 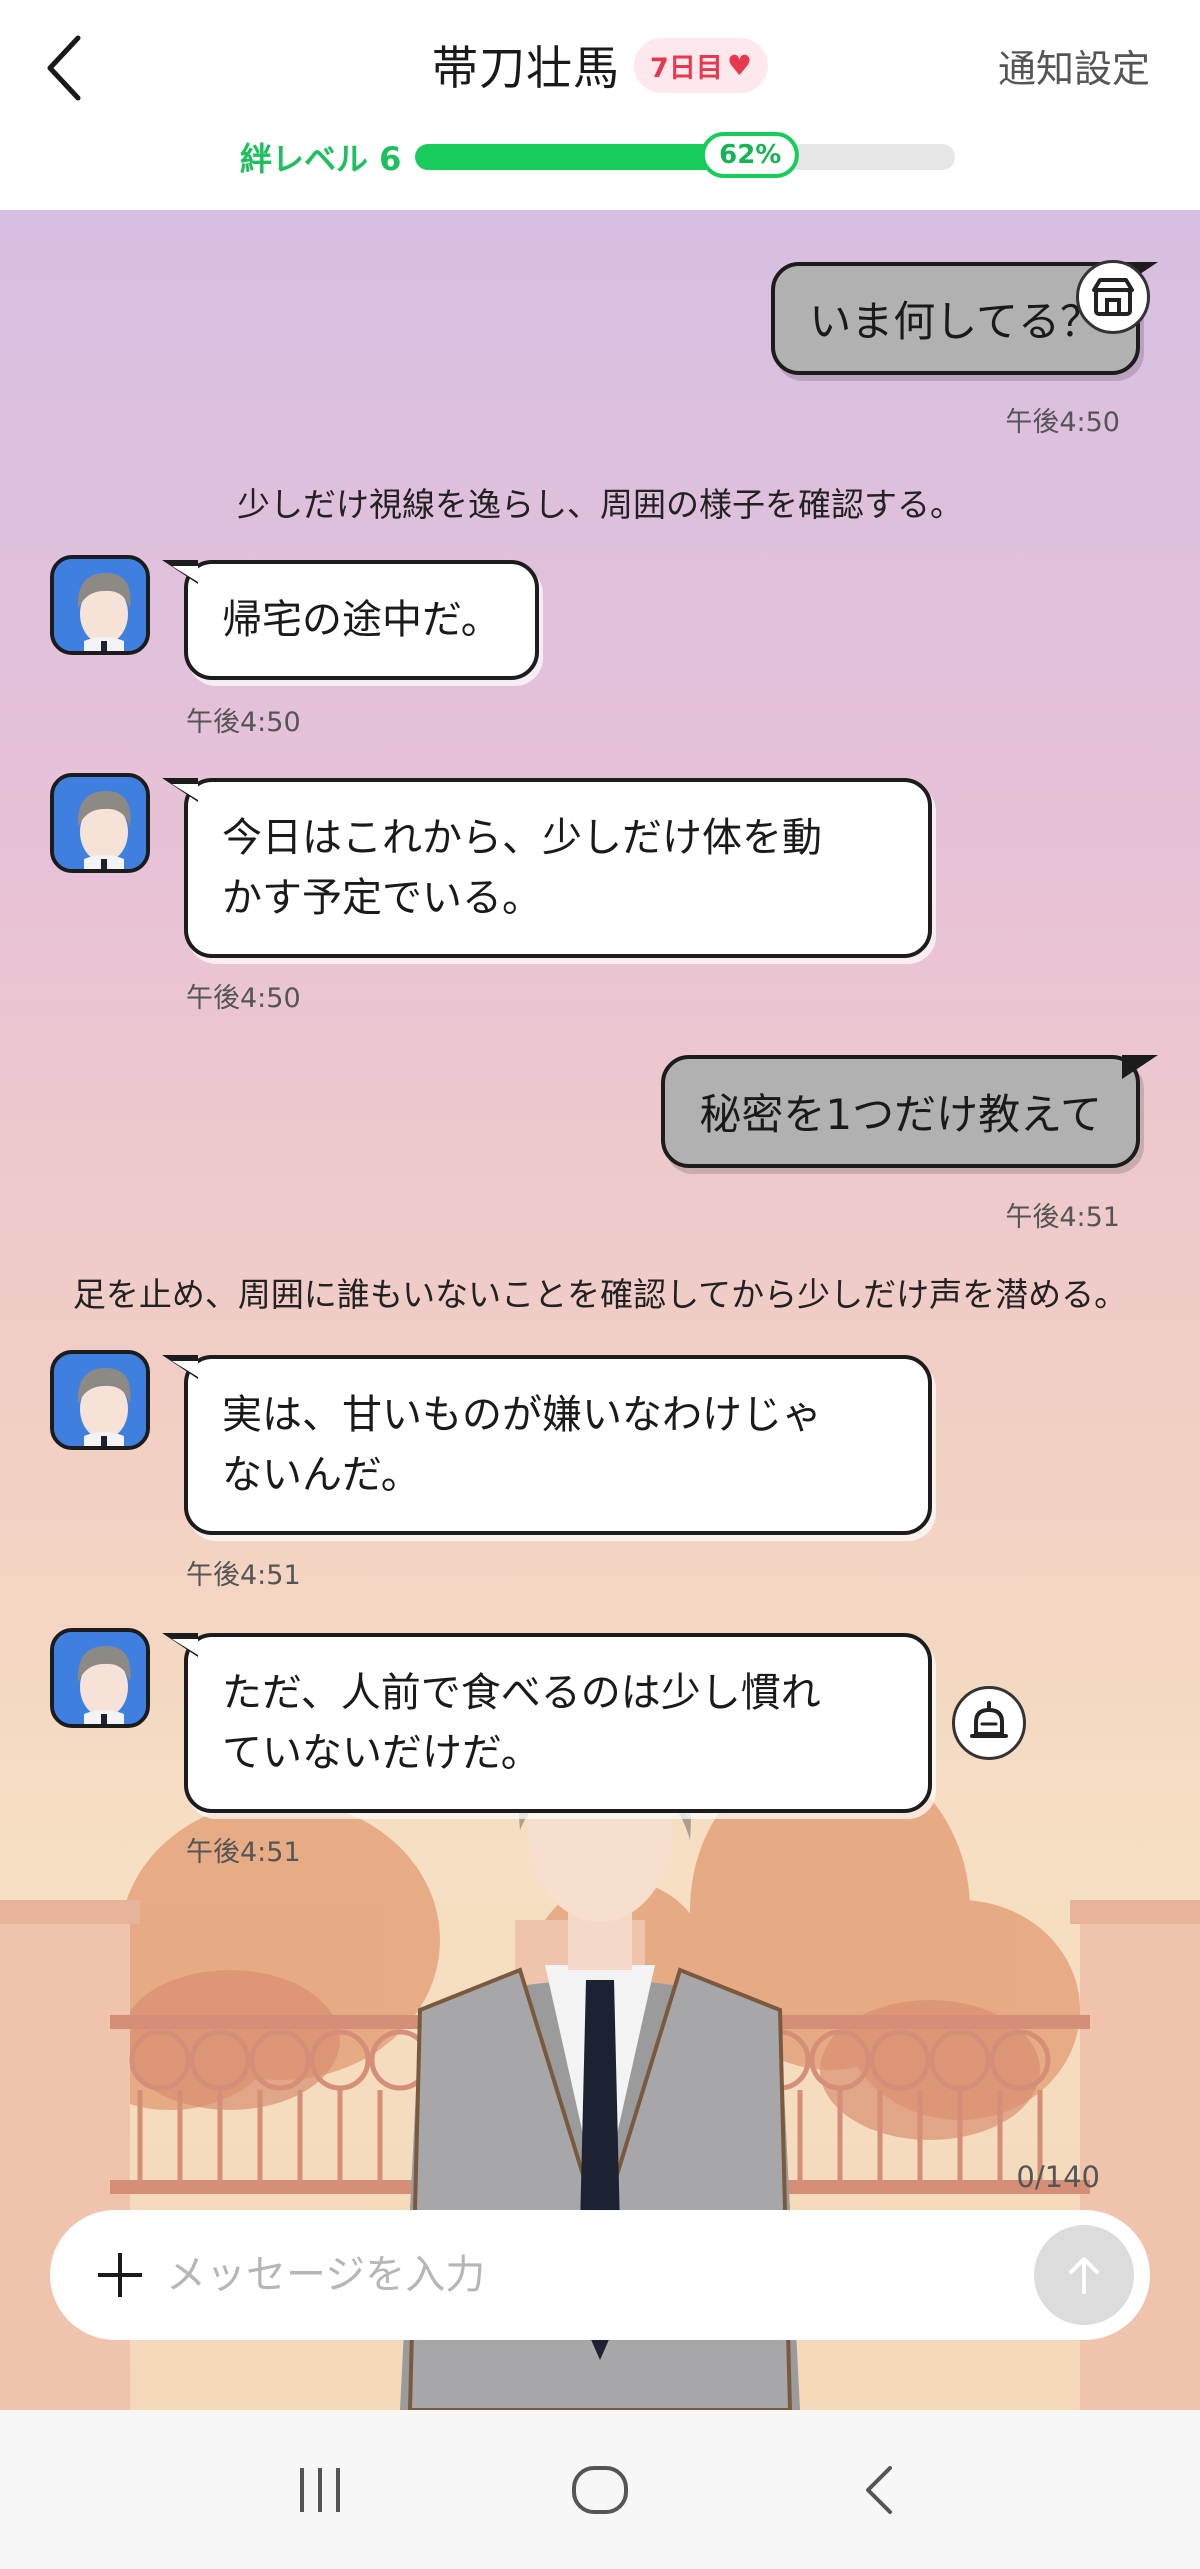 I want to click on store-button, so click(x=1113, y=297).